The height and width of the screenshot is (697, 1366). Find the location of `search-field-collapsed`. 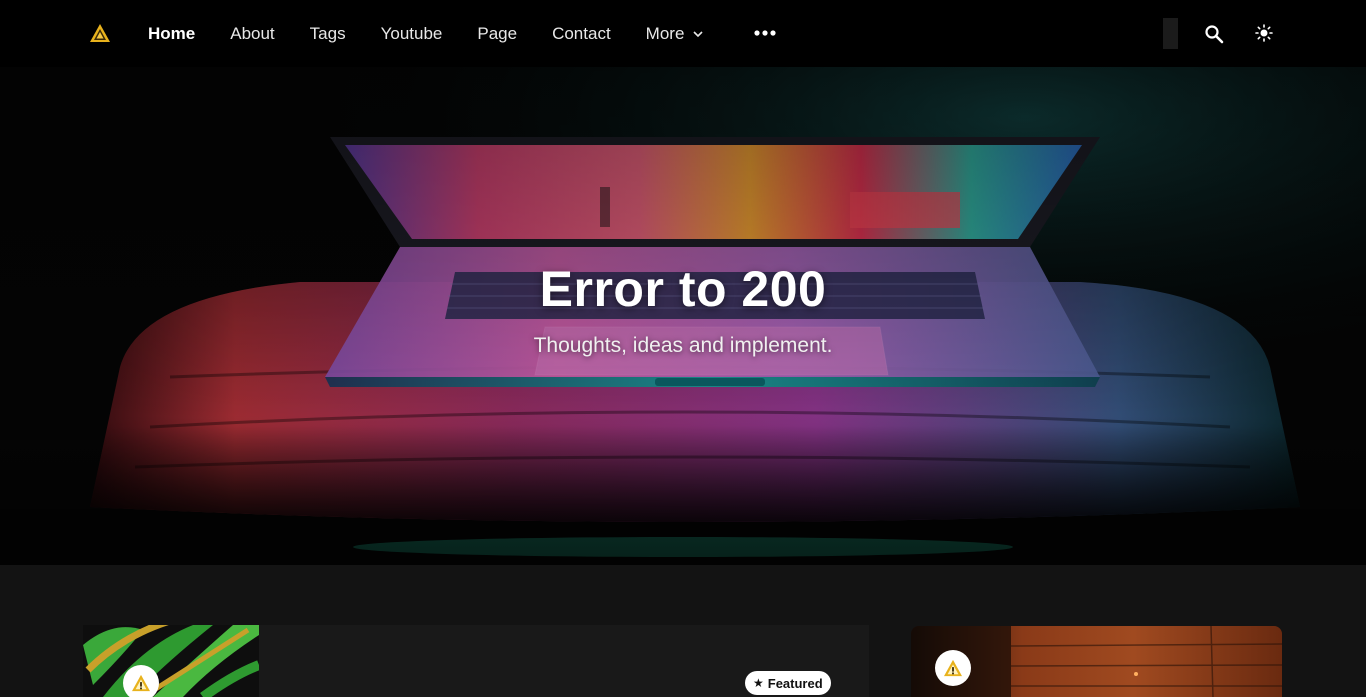

search-field-collapsed is located at coordinates (1170, 33).